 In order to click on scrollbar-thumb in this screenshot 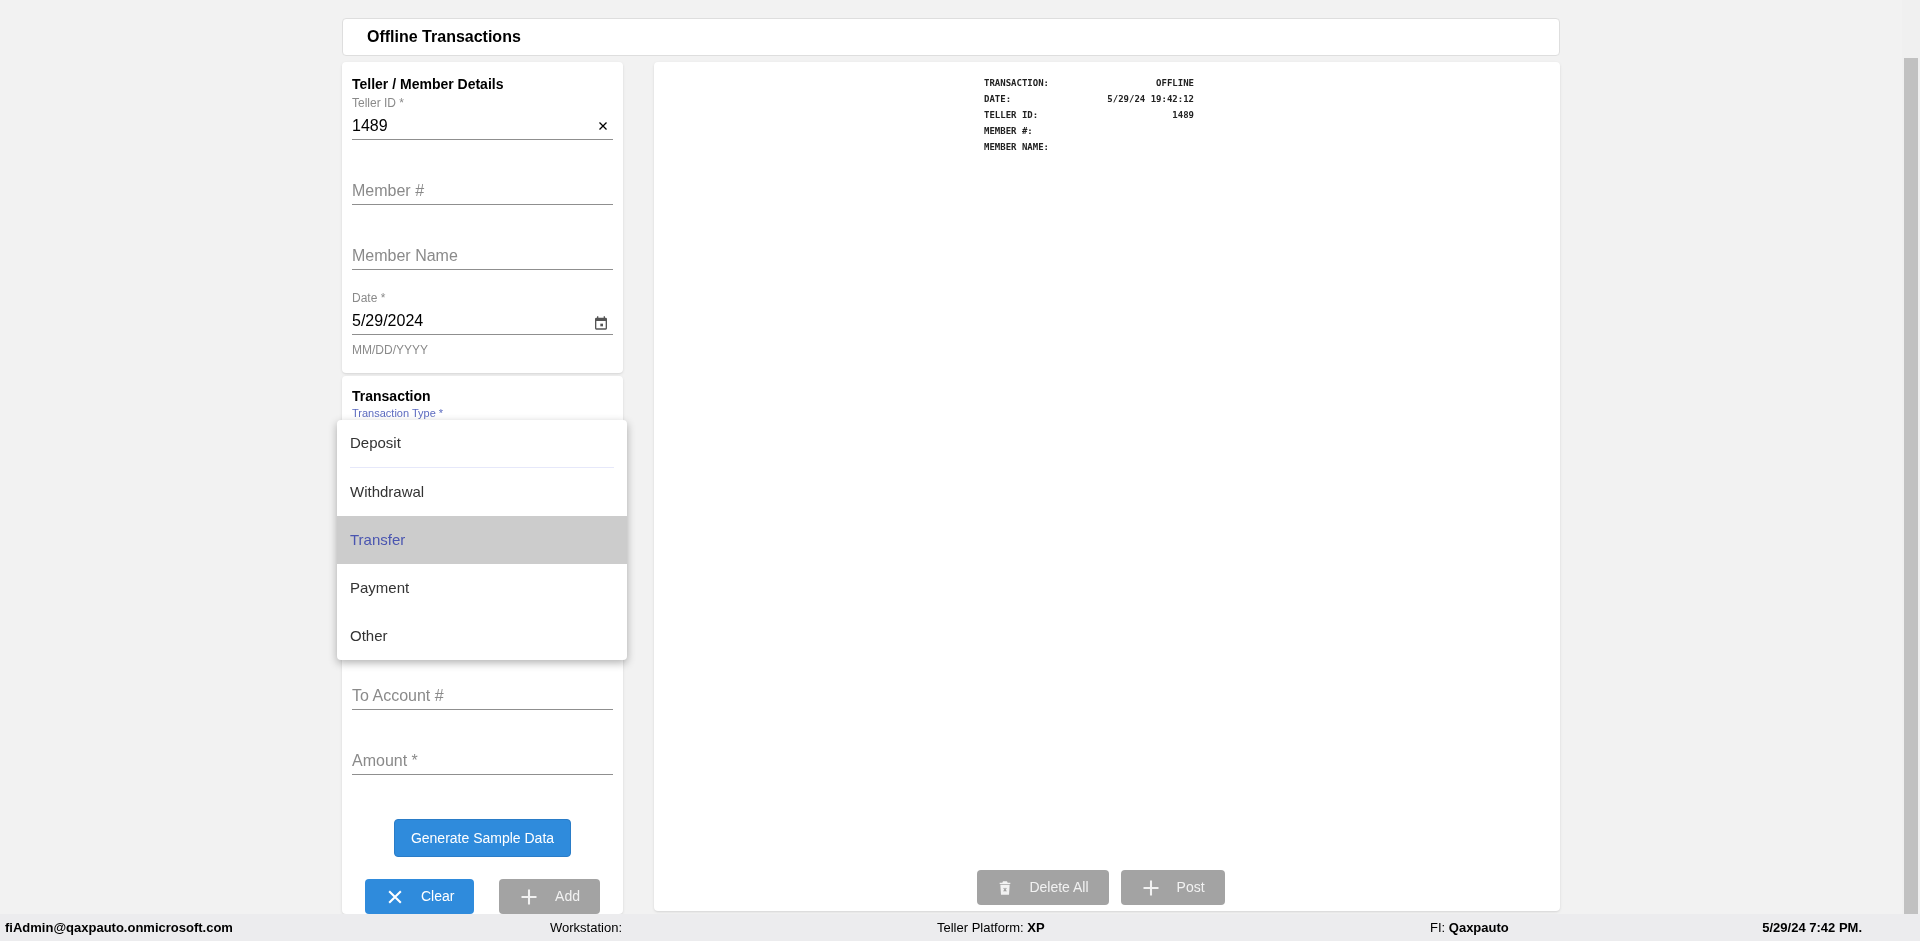, I will do `click(1911, 486)`.